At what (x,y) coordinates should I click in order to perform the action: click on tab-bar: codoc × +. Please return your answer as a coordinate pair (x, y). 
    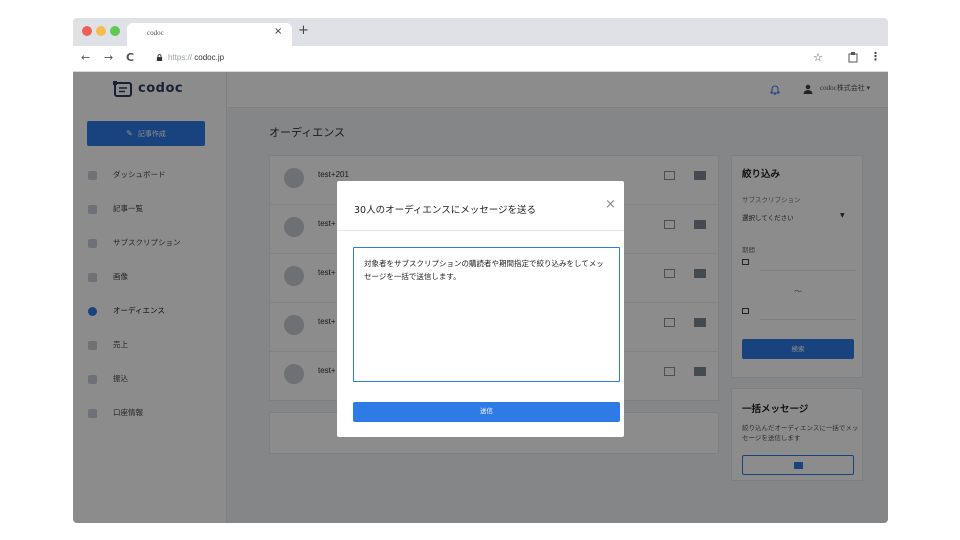
    Looking at the image, I should click on (480, 32).